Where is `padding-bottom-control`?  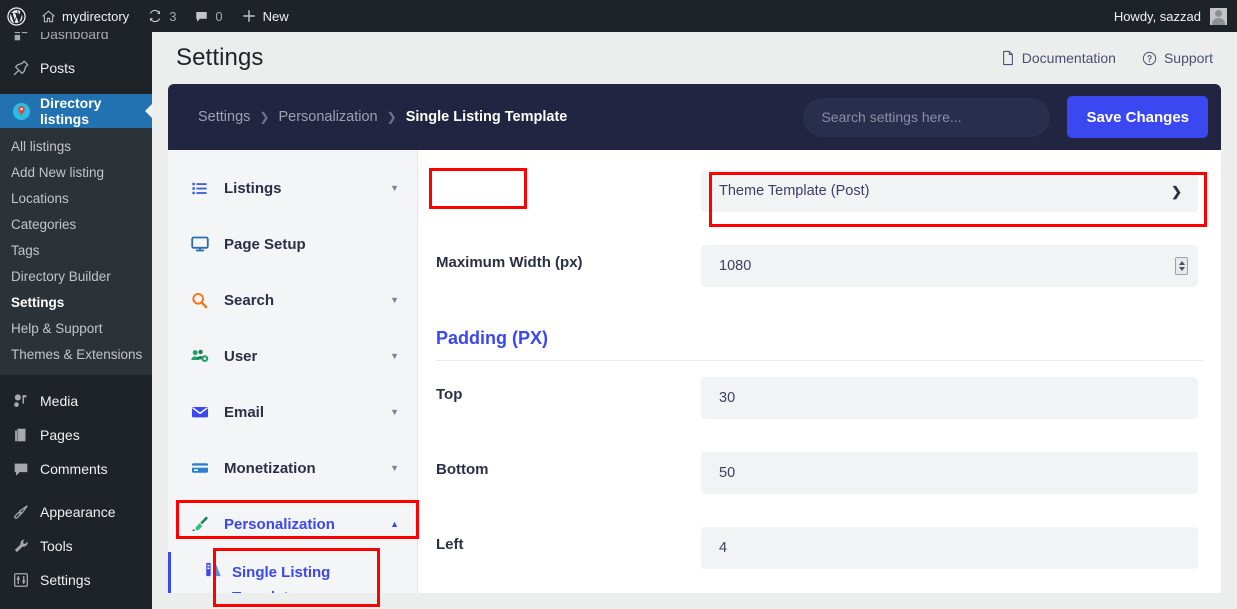 padding-bottom-control is located at coordinates (949, 473).